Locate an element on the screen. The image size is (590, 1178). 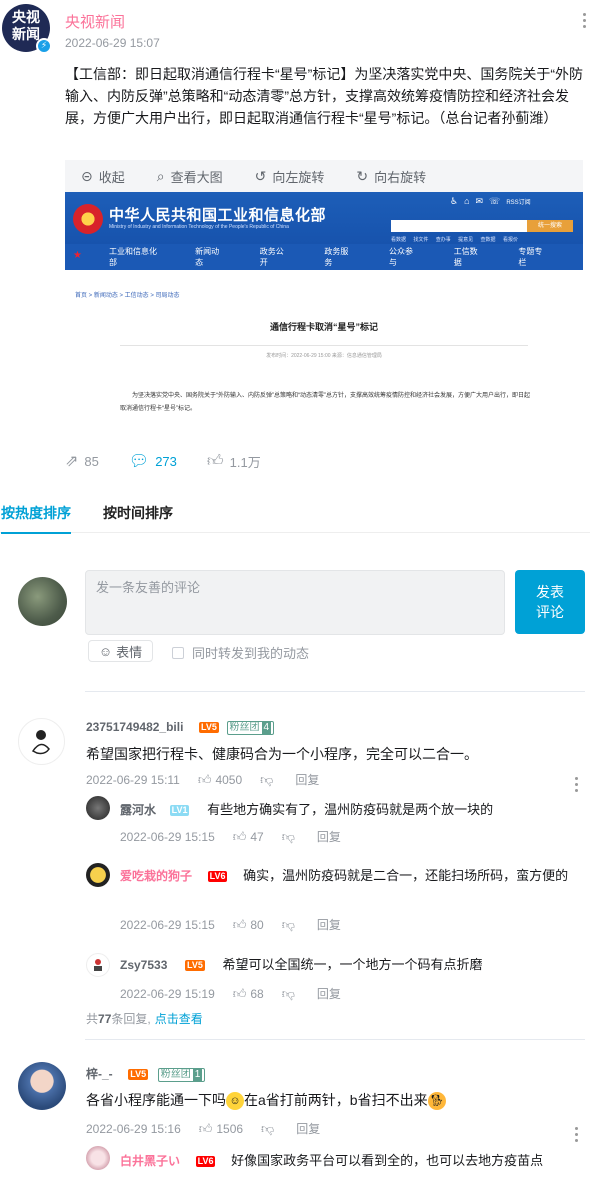
user-sketch-icon is located at coordinates (40, 742).